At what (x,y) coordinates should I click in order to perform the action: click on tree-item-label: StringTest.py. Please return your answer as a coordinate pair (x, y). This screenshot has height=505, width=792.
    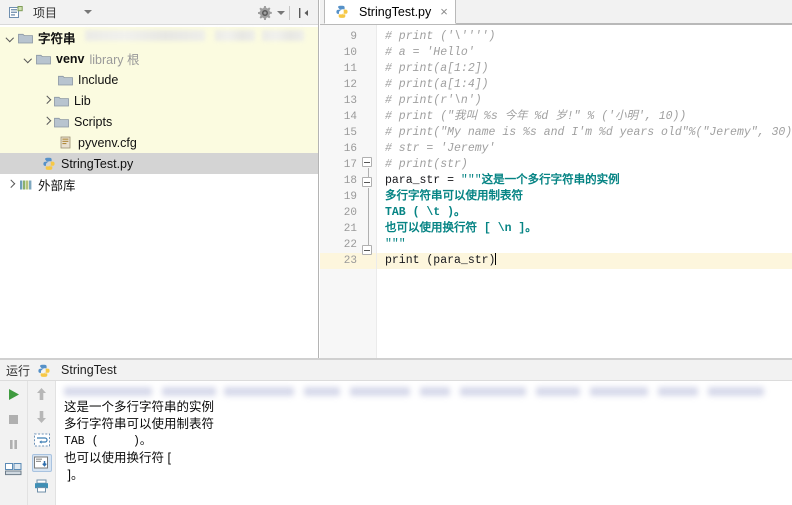
    Looking at the image, I should click on (97, 163).